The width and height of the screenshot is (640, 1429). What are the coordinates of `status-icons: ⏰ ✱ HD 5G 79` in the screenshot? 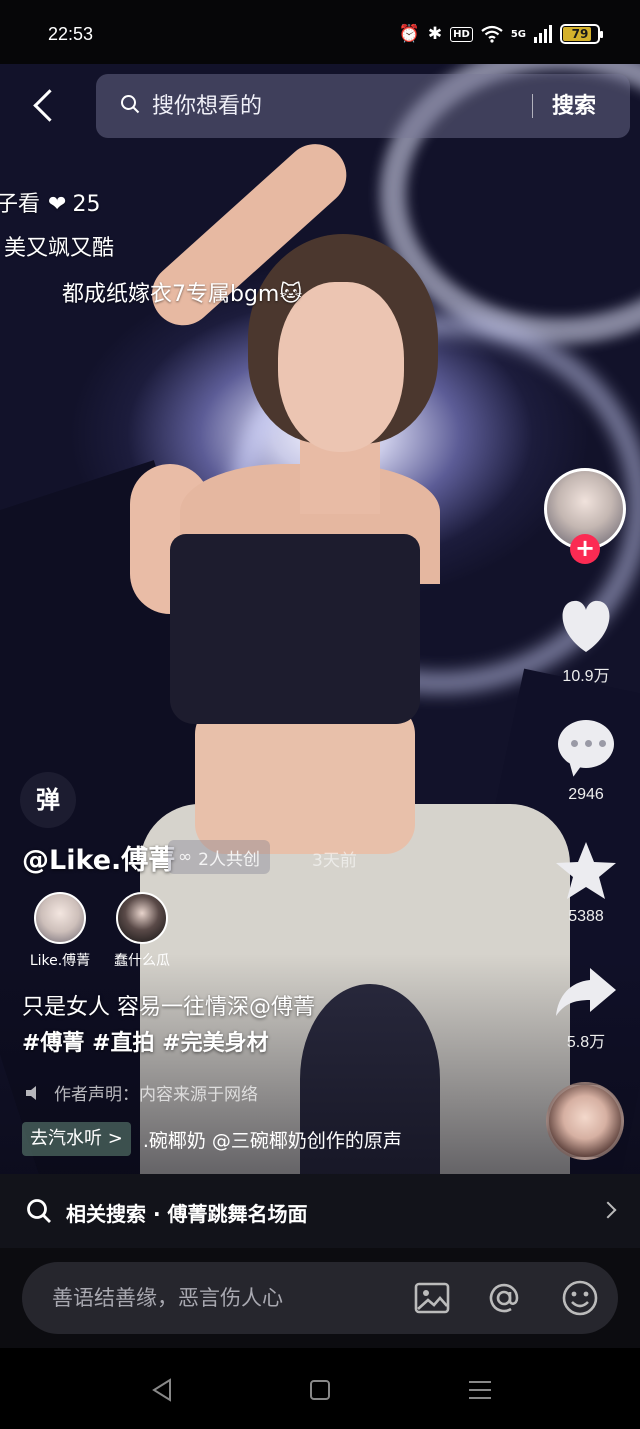 It's located at (500, 34).